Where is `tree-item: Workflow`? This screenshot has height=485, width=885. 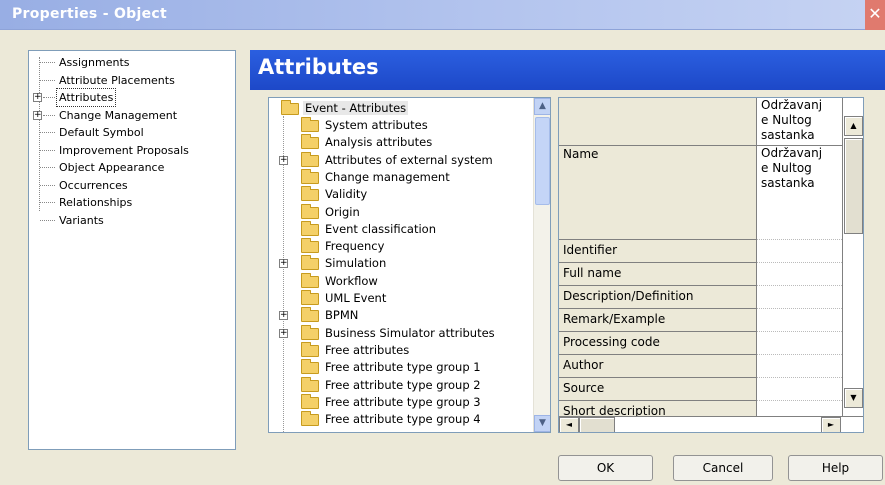
tree-item: Workflow is located at coordinates (400, 281).